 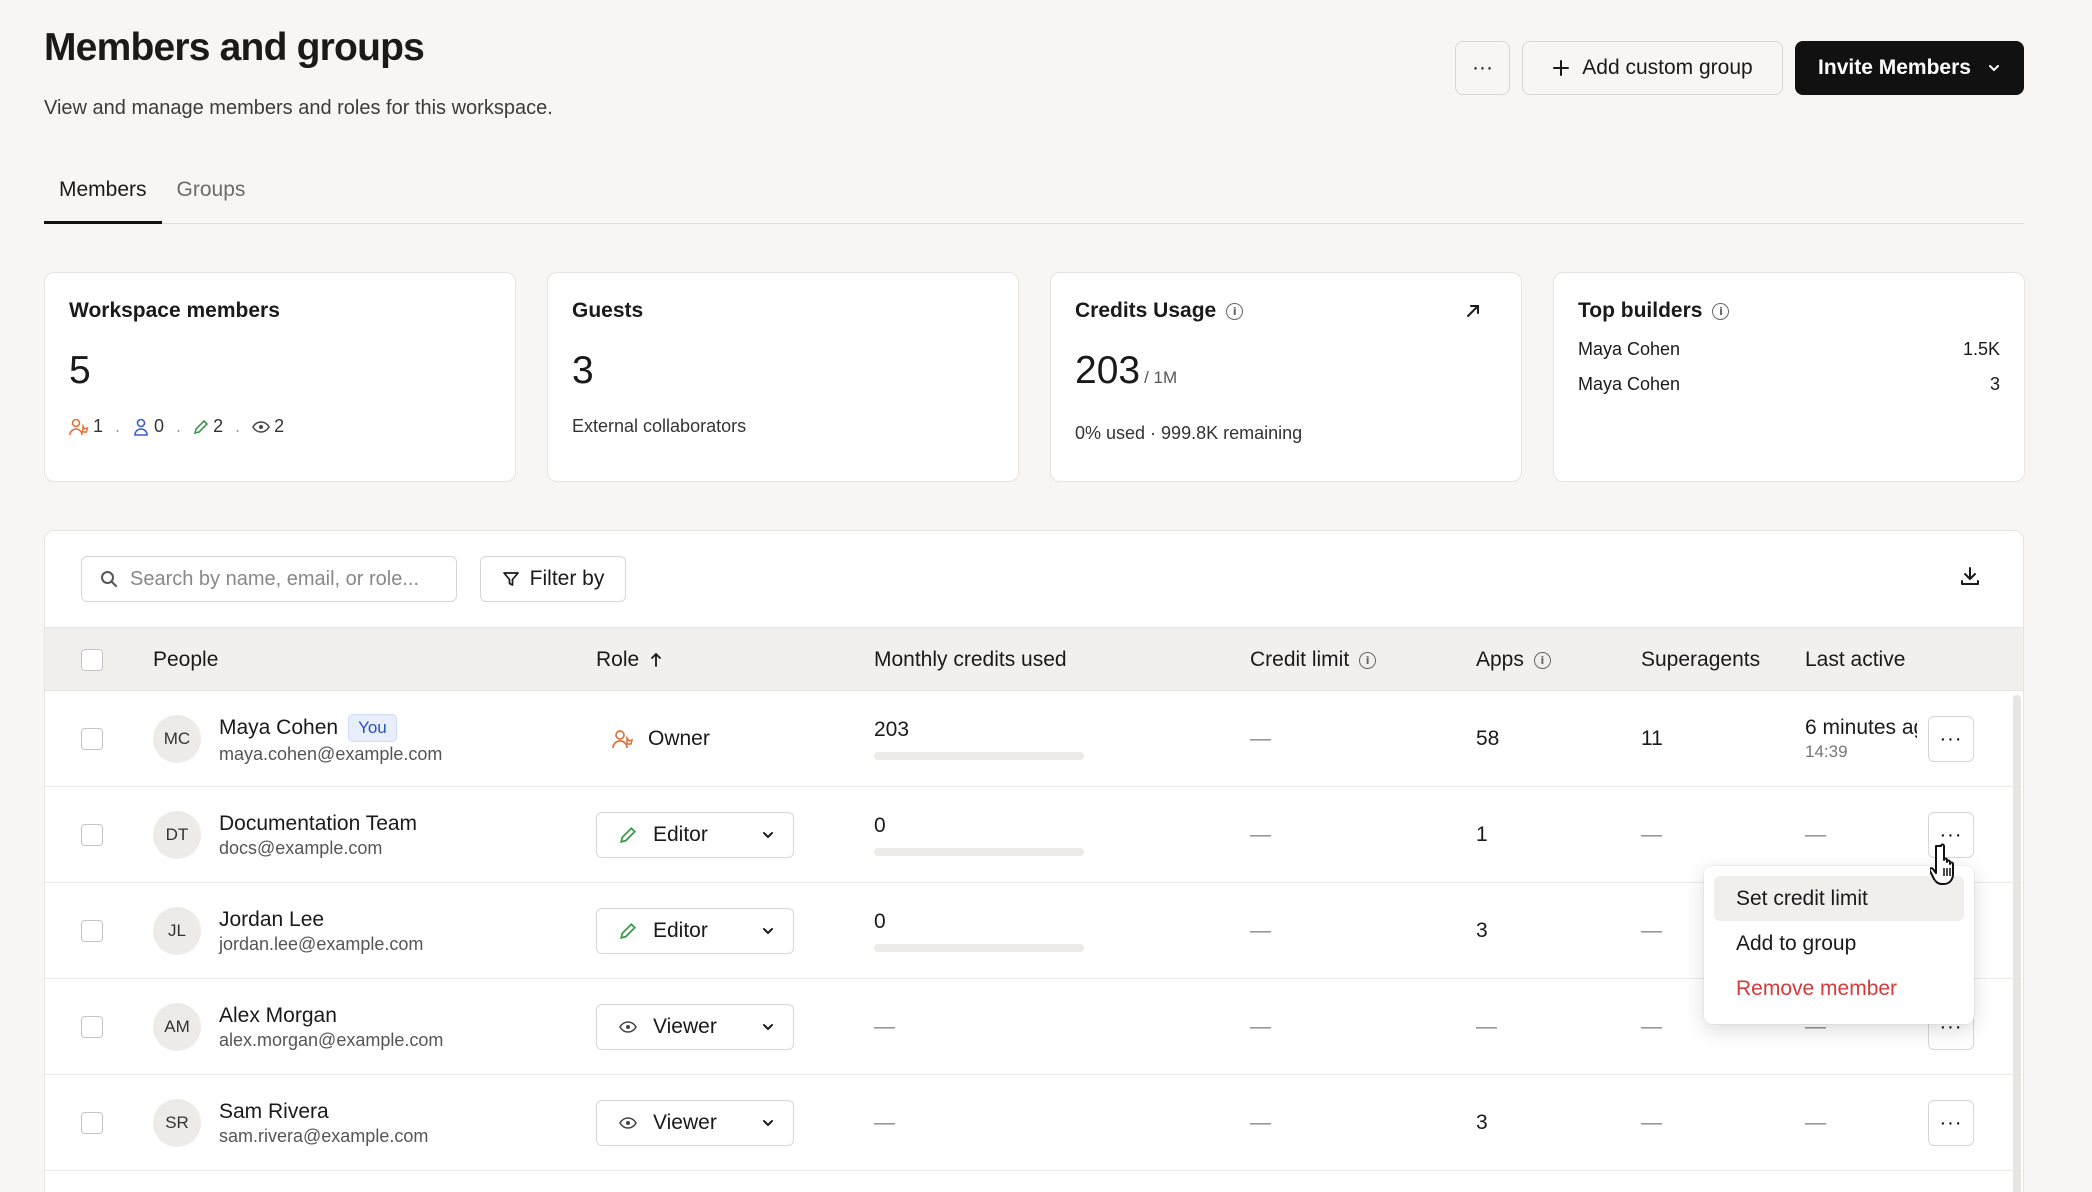 I want to click on credits-cell: —, so click(x=884, y=1026).